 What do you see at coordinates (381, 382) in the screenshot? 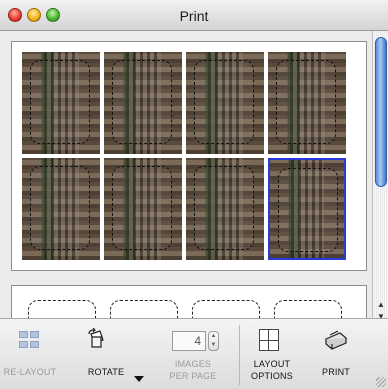
I see `resize-grip-icon` at bounding box center [381, 382].